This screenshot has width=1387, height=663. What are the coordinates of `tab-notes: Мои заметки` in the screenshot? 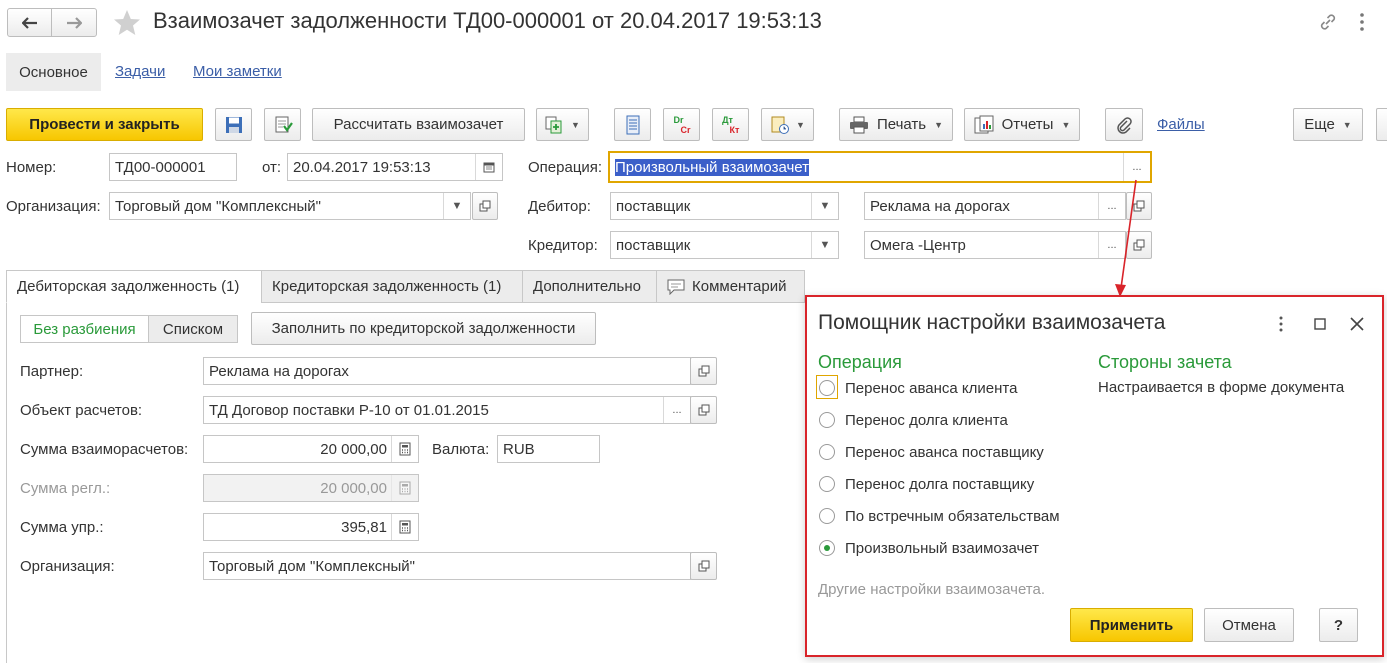 It's located at (237, 71).